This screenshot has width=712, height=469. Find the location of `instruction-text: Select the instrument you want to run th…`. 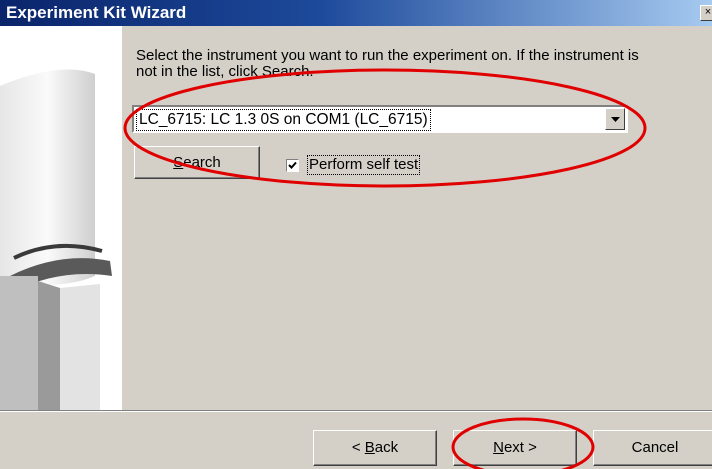

instruction-text: Select the instrument you want to run th… is located at coordinates (387, 63).